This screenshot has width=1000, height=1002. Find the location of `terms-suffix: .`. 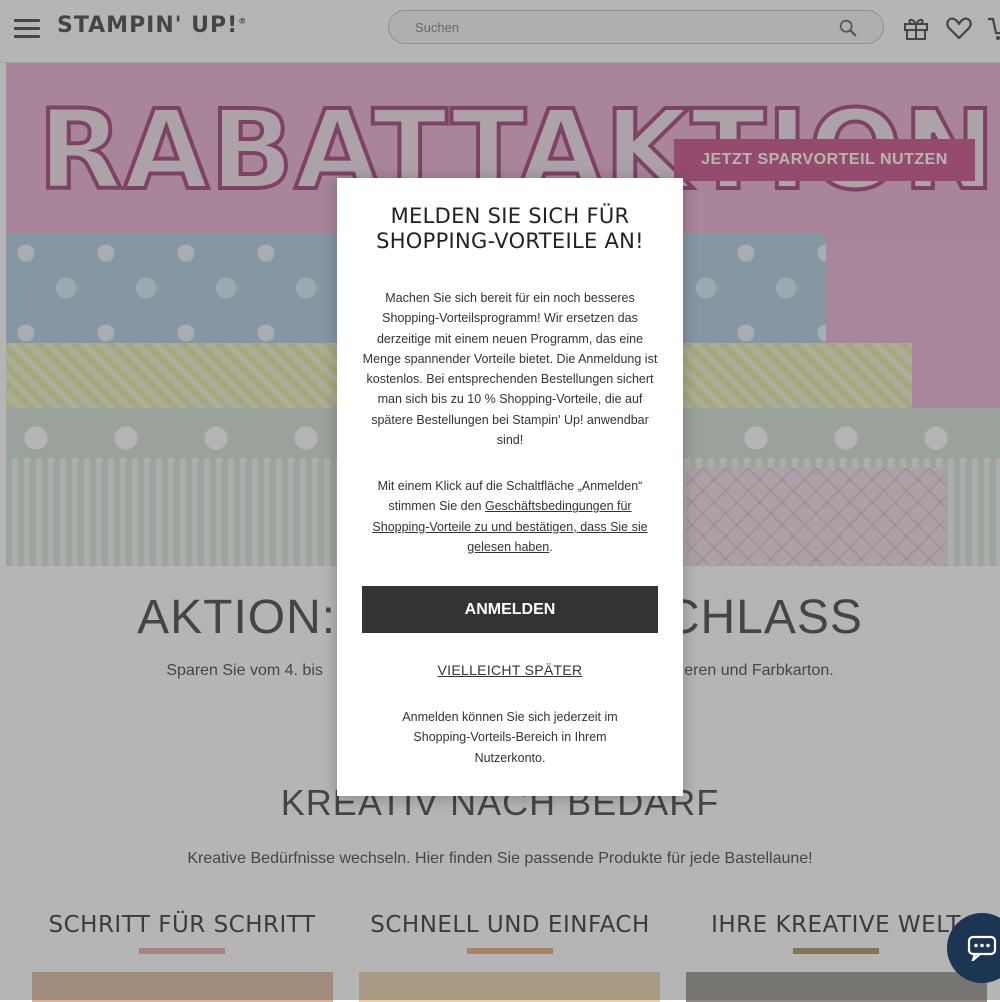

terms-suffix: . is located at coordinates (551, 546).